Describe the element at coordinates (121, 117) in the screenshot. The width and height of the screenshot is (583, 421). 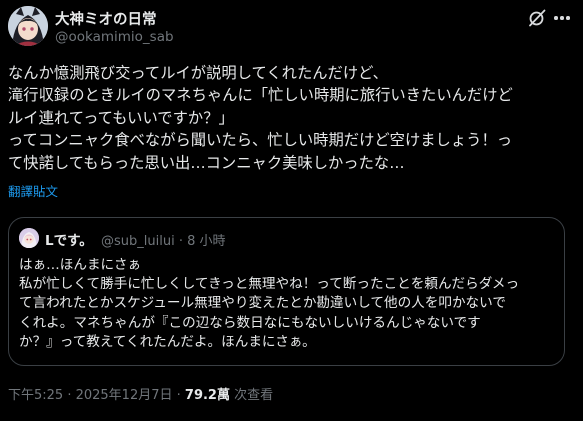
I see `post-text-line: ルイ連れてってもいいですか？」` at that location.